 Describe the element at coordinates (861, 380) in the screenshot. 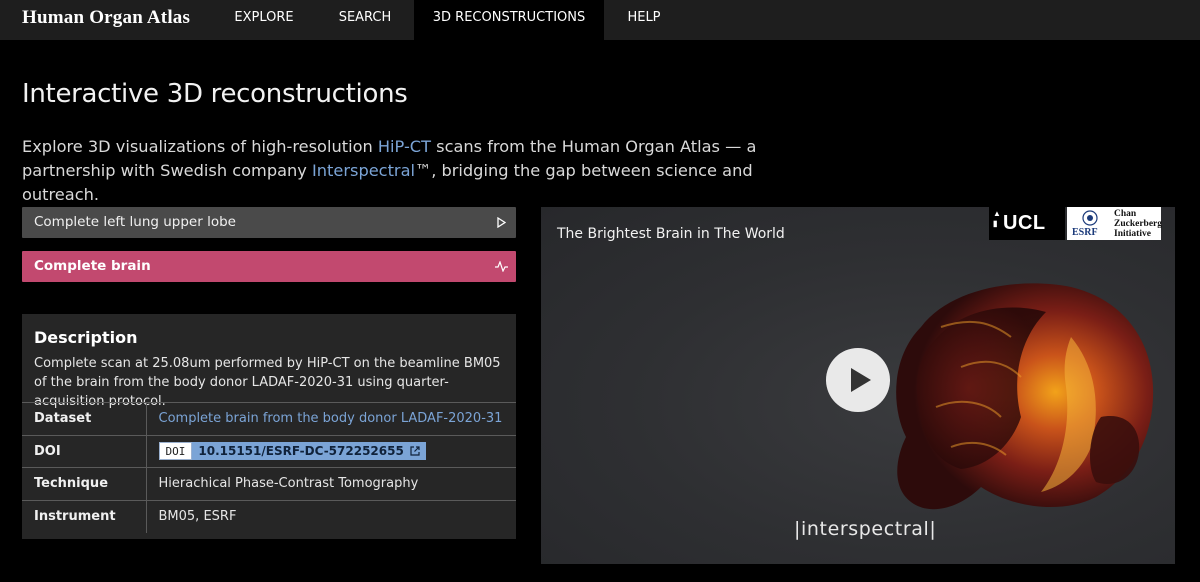

I see `play-icon` at that location.